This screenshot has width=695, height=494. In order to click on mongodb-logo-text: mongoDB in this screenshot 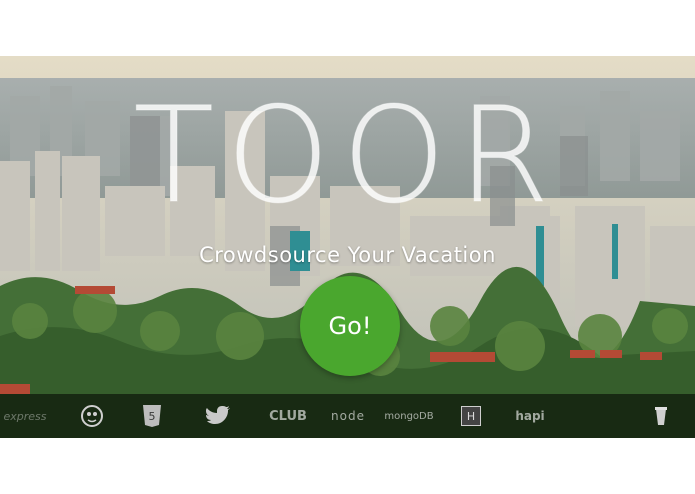, I will do `click(409, 416)`.